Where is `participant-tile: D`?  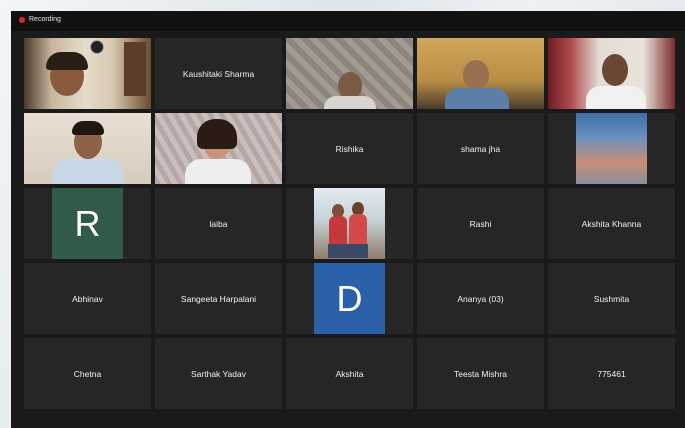
participant-tile: D is located at coordinates (349, 298).